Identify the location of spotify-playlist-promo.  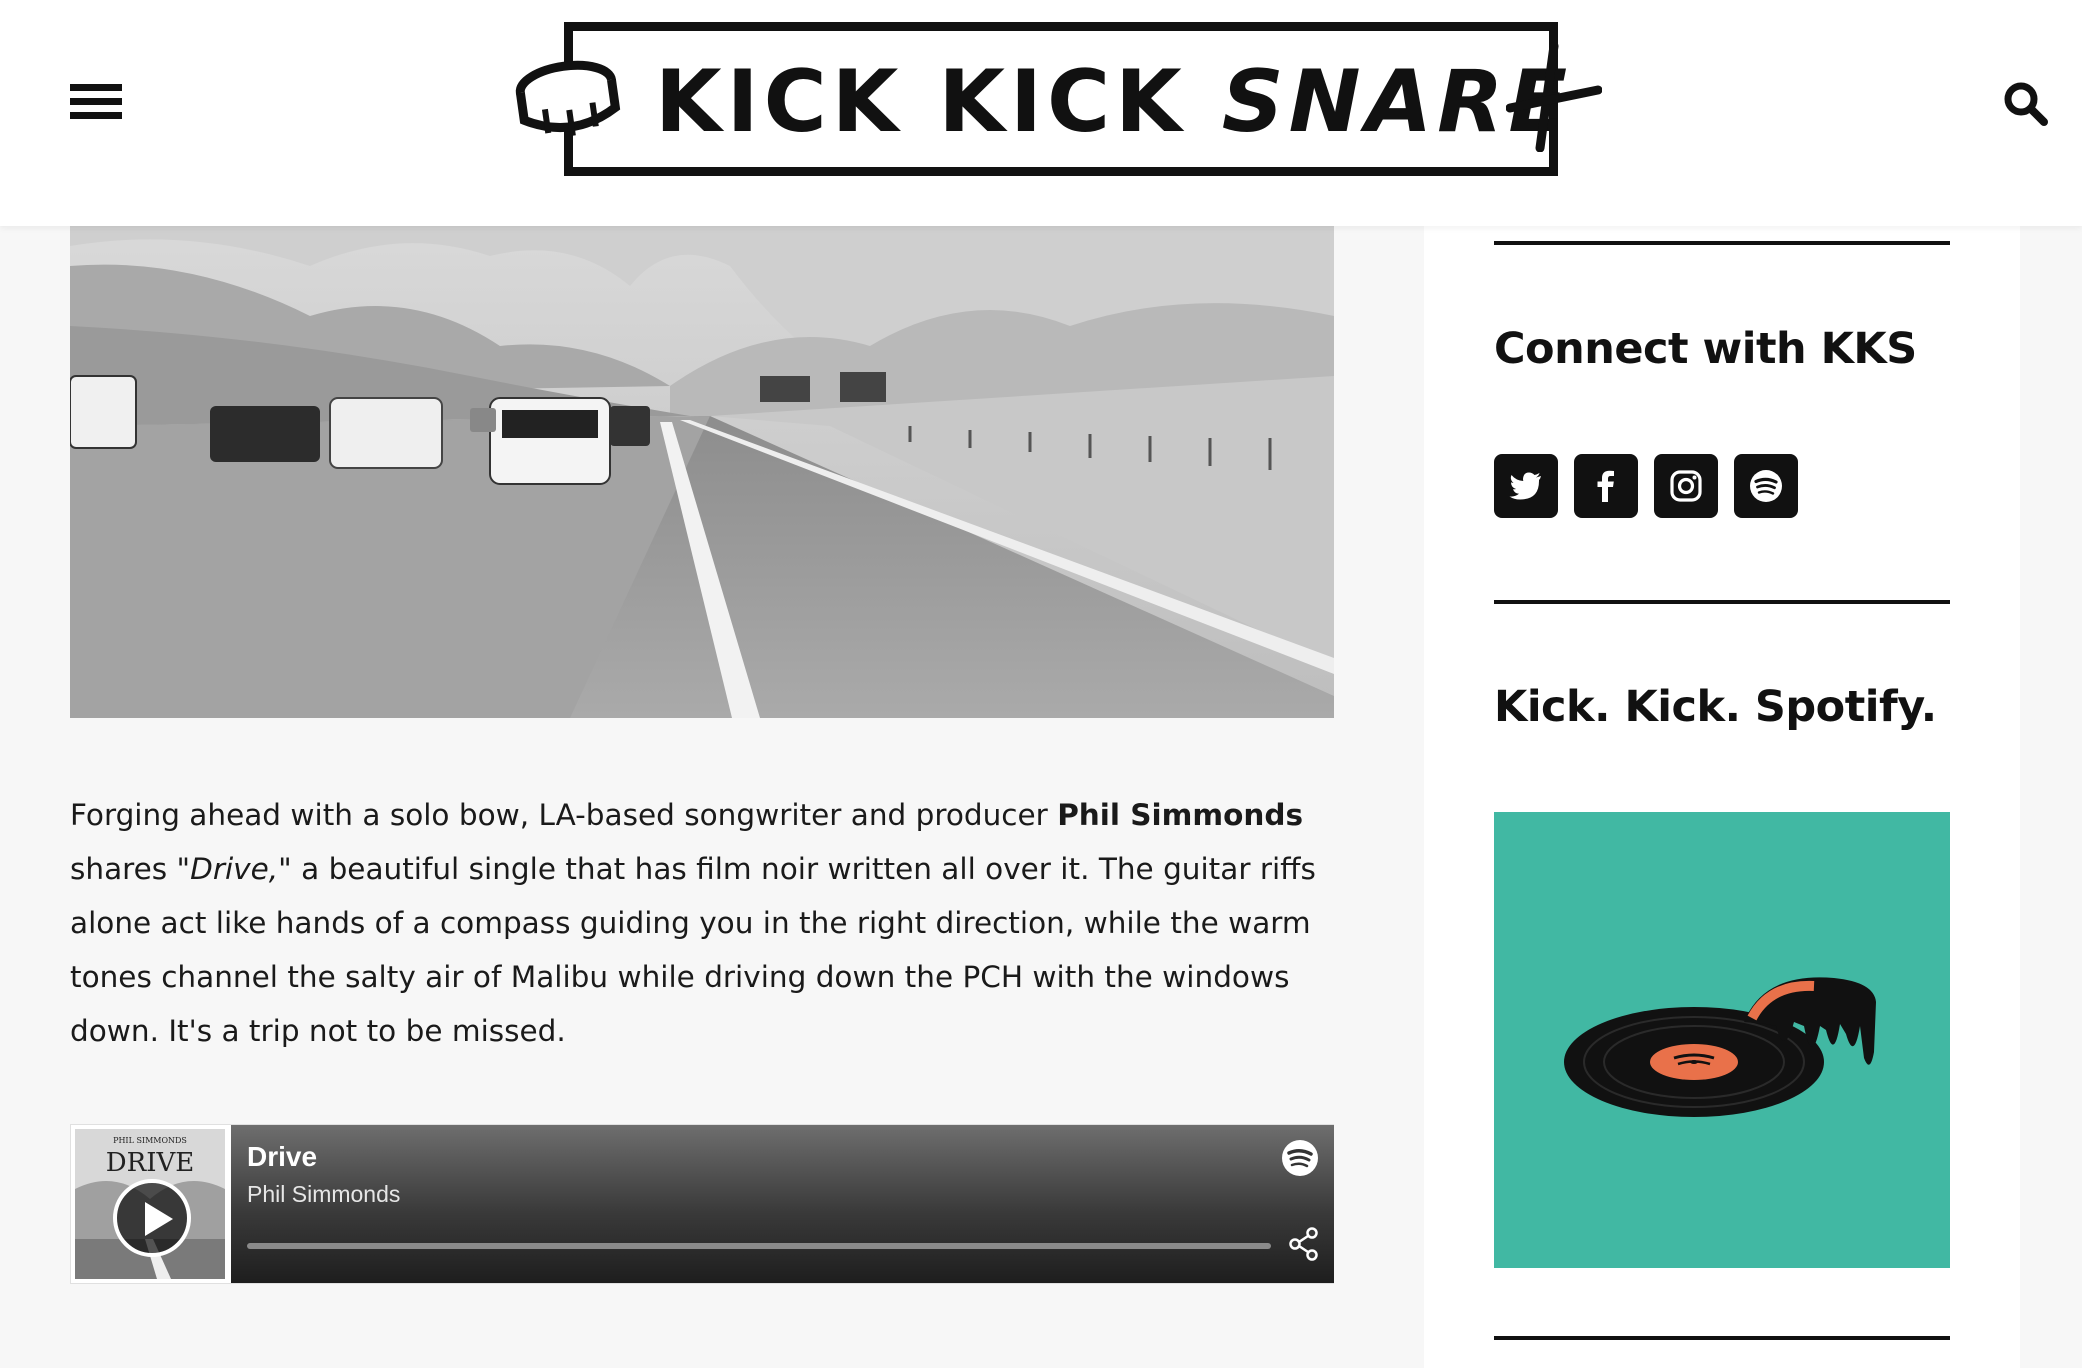
(1722, 1040).